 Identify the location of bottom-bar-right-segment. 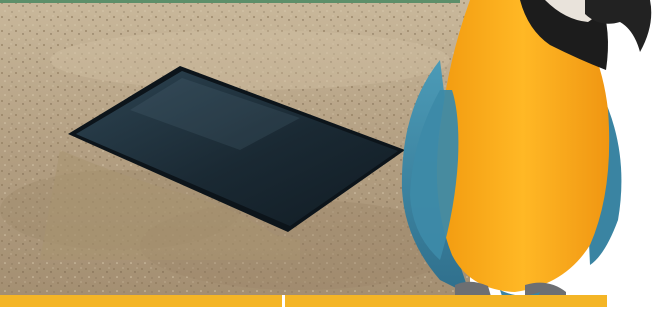
(446, 301).